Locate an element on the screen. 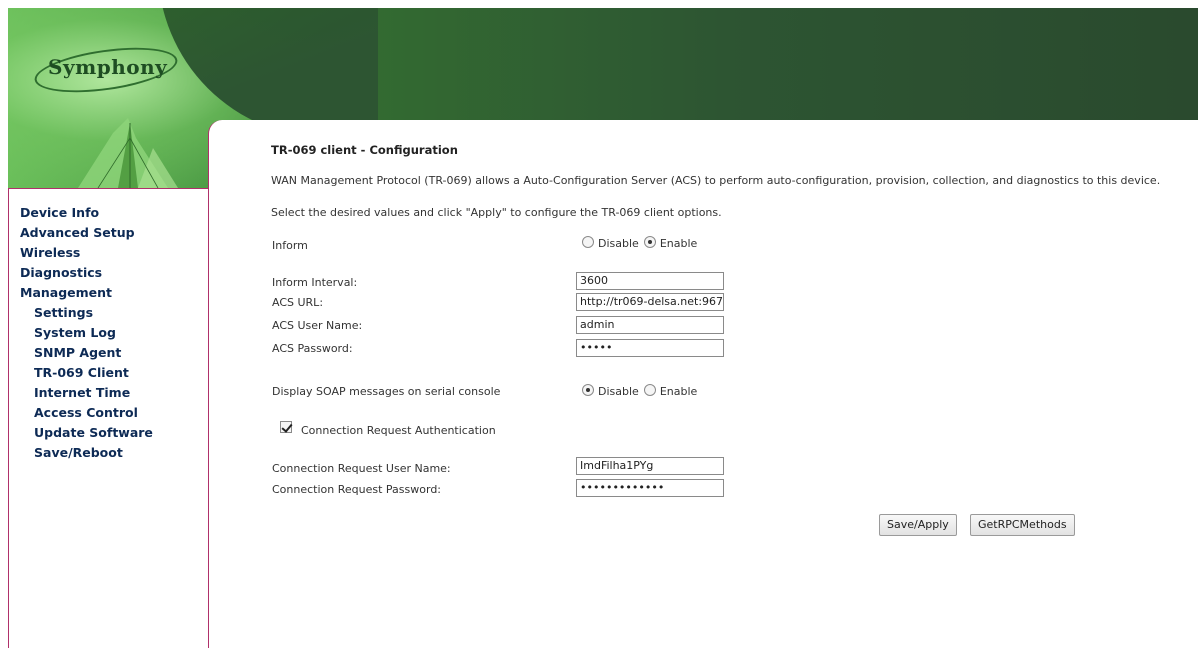 The image size is (1198, 648). acs-user-name-label: ACS User Name: is located at coordinates (317, 325).